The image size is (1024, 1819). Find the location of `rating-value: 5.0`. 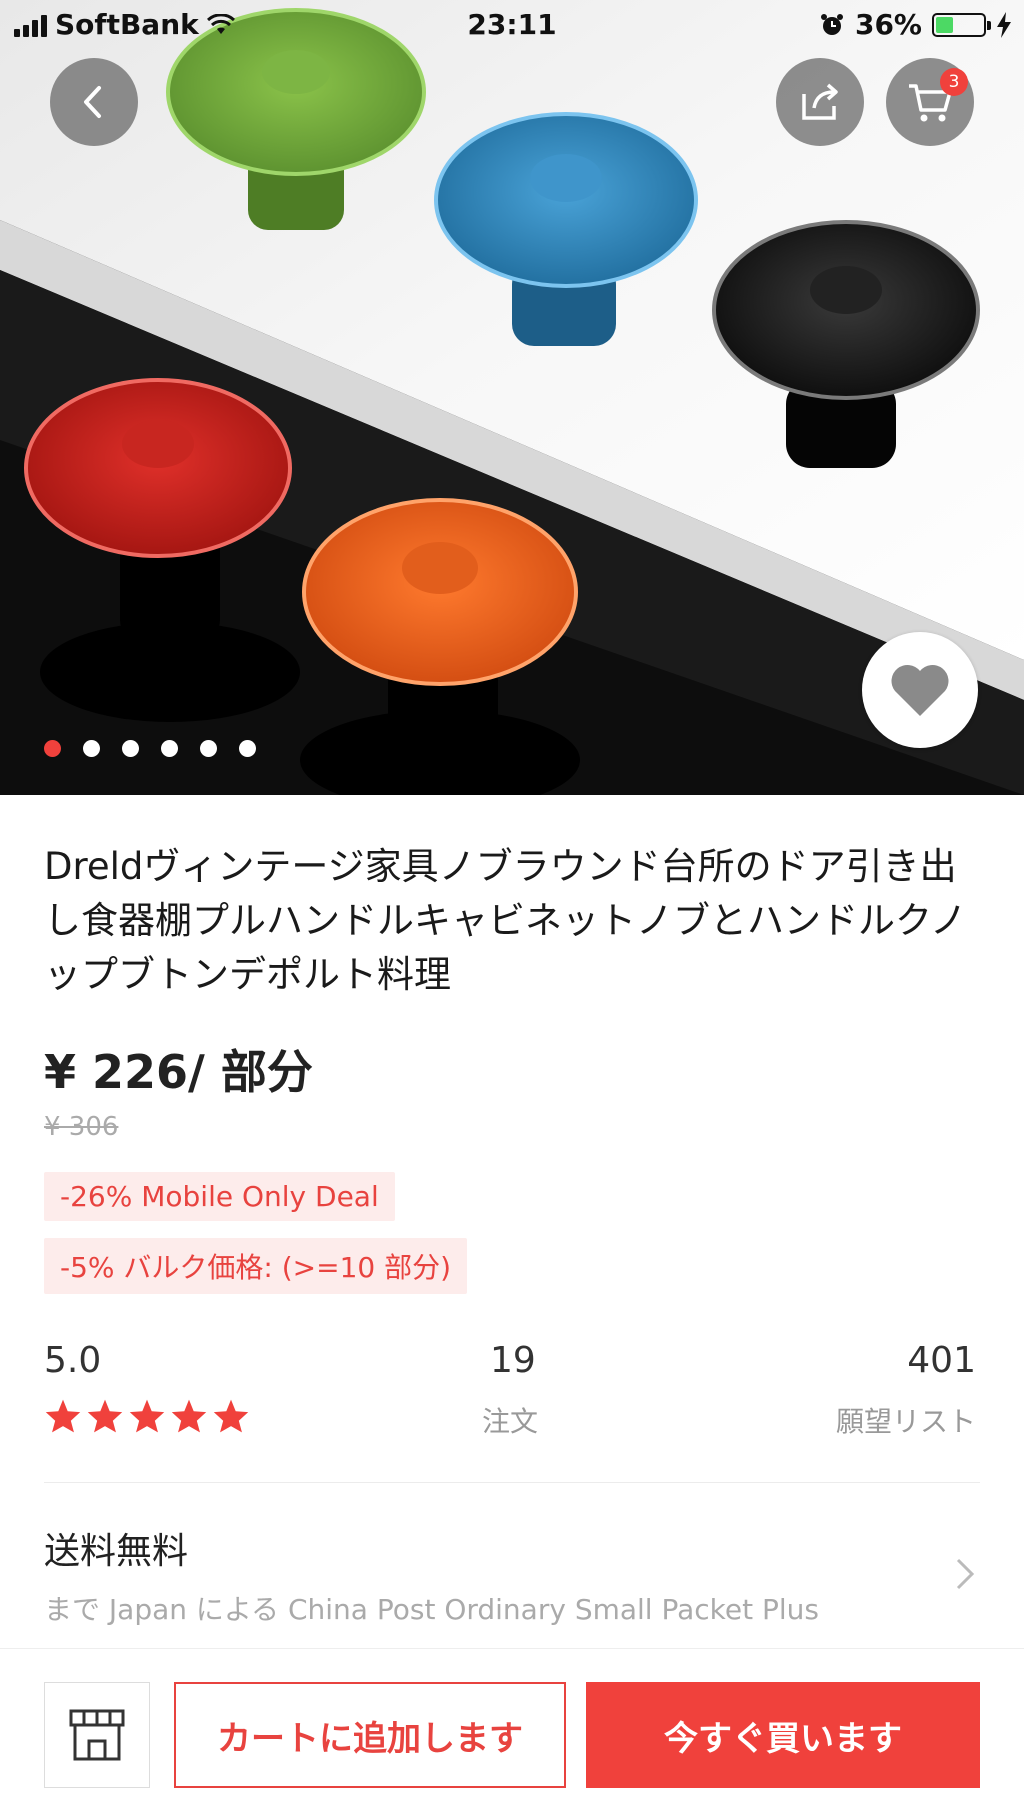

rating-value: 5.0 is located at coordinates (72, 1360).